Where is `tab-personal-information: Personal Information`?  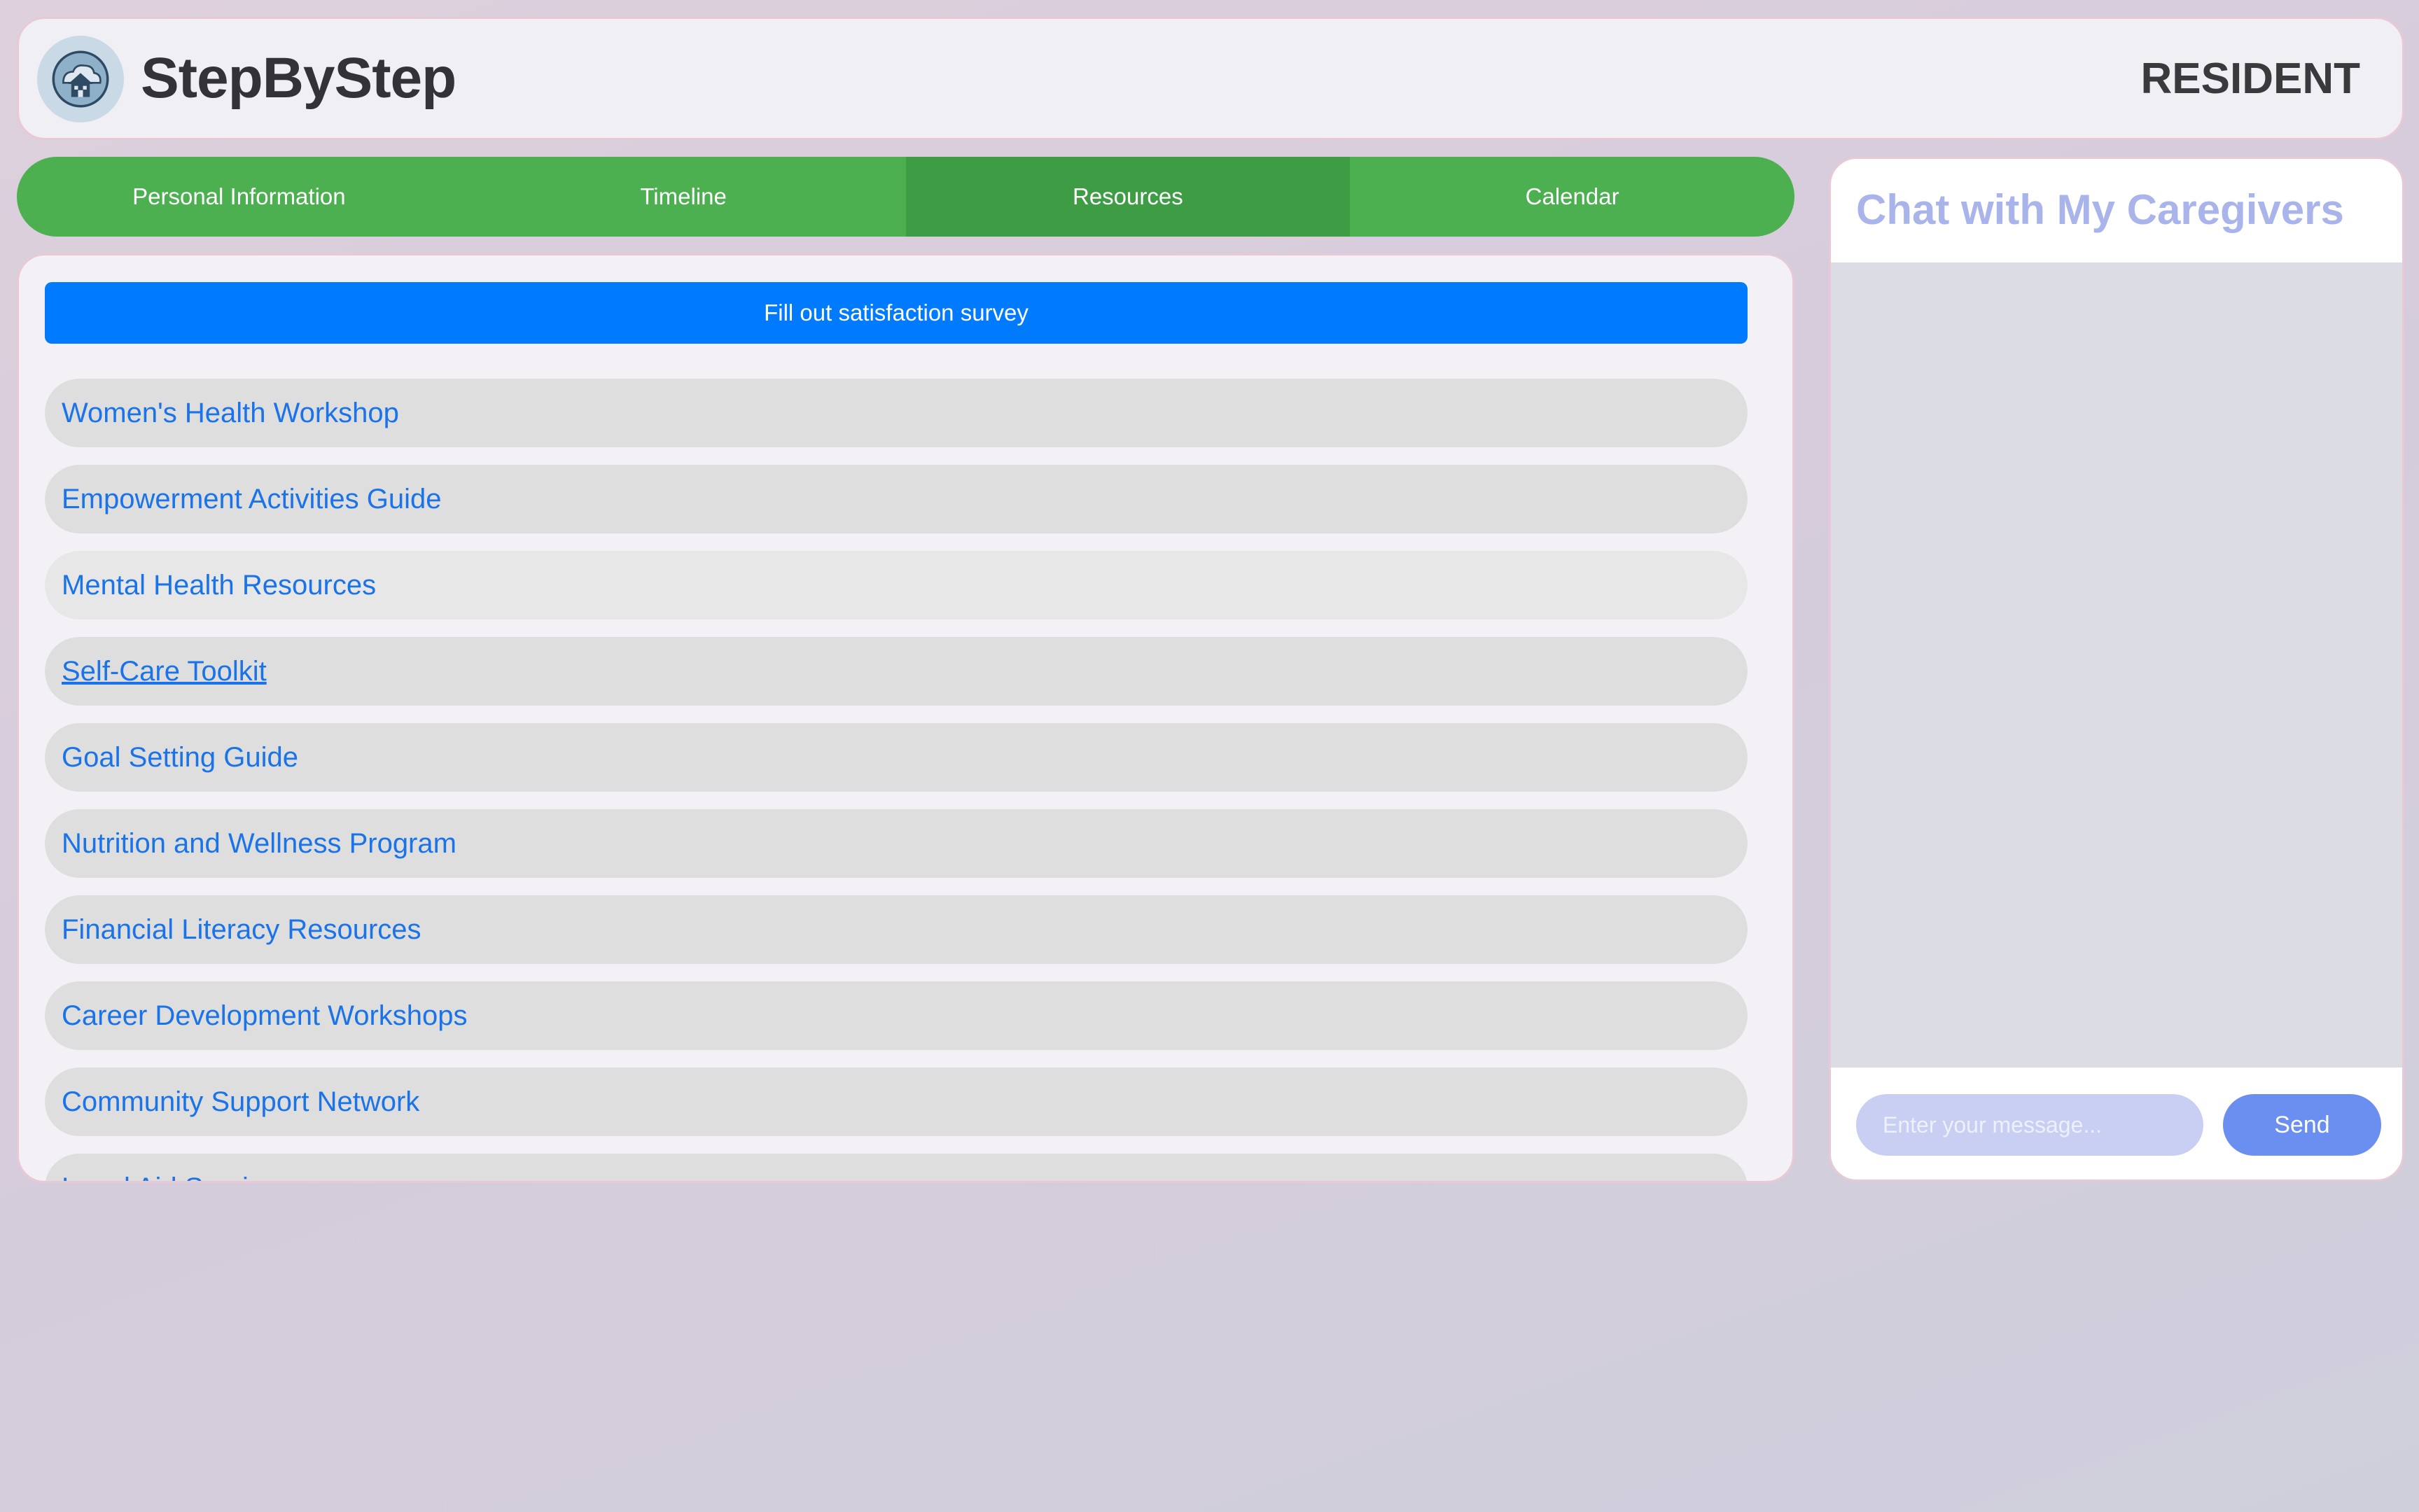
tab-personal-information: Personal Information is located at coordinates (239, 197).